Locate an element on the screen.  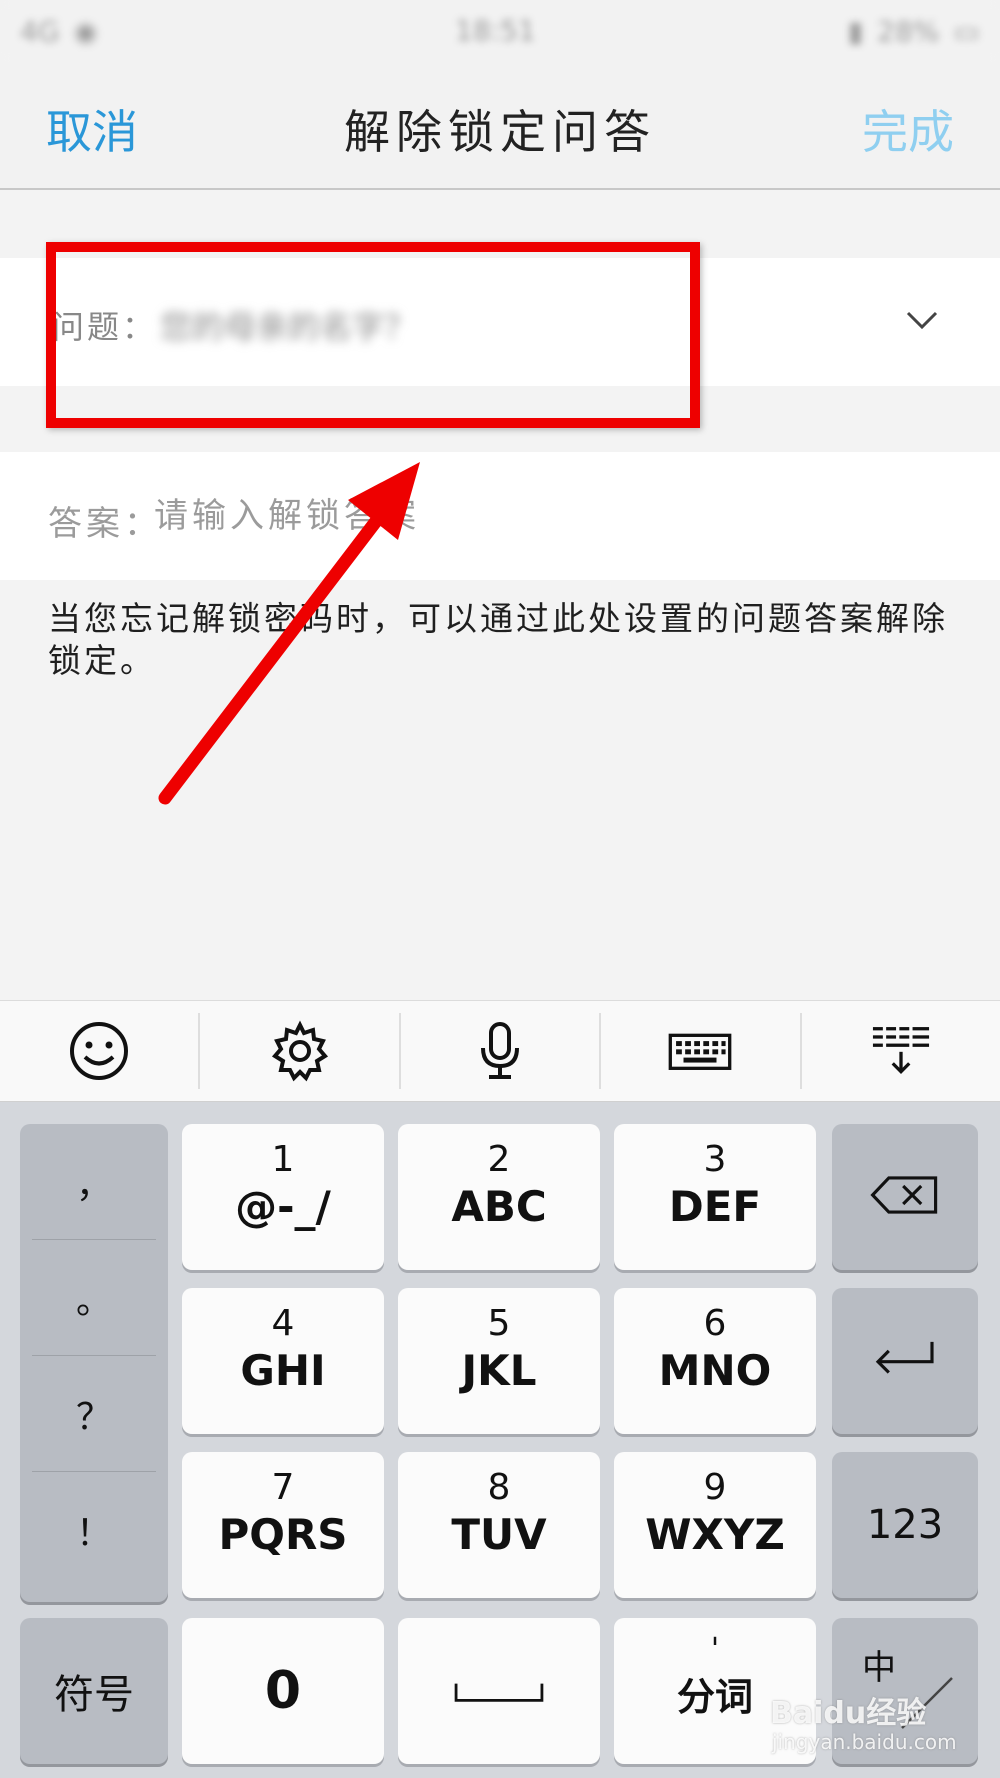
key-letters: @-_/ is located at coordinates (283, 1206).